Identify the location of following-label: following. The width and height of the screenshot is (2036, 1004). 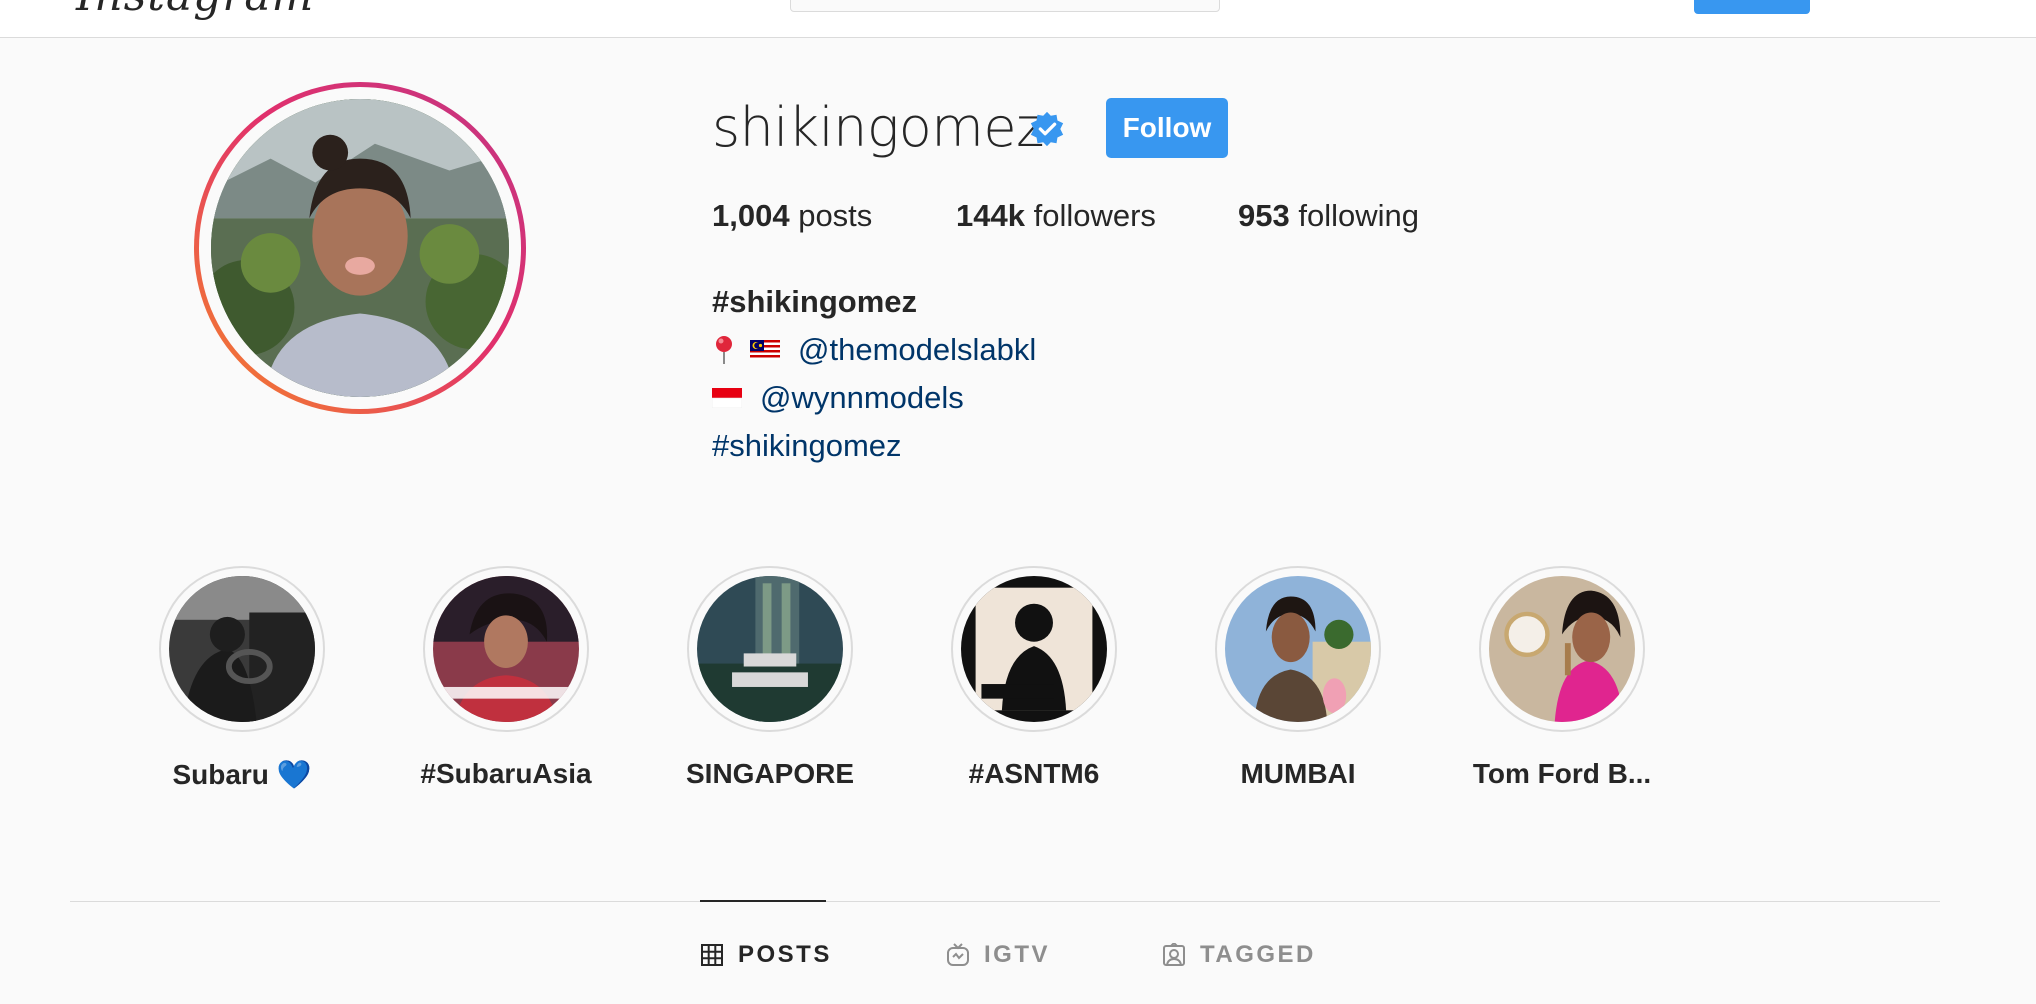
(1358, 215).